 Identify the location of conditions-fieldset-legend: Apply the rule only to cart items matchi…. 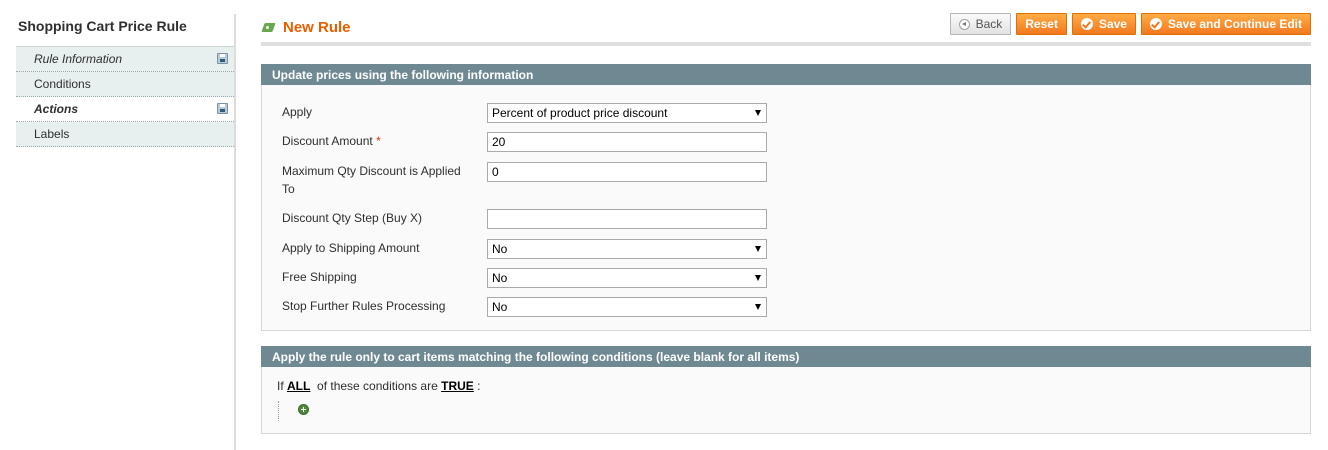
(786, 356).